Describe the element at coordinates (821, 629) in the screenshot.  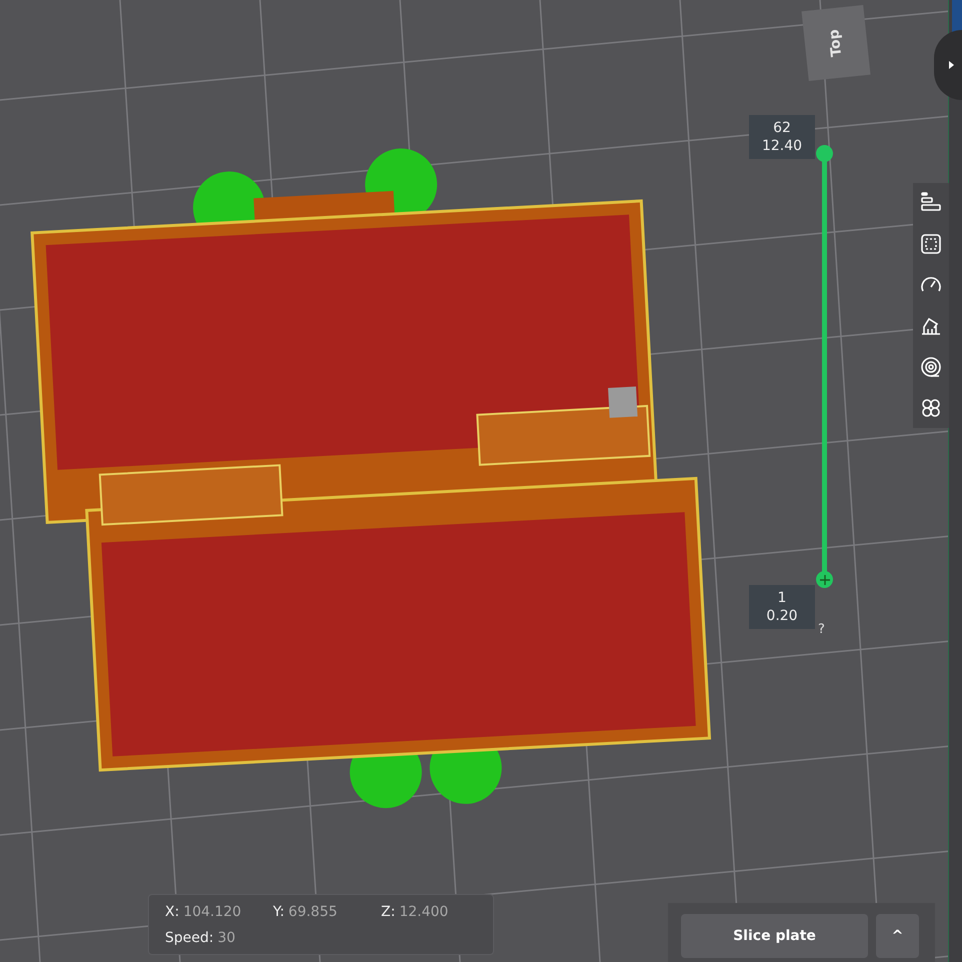
I see `help-button: ?` at that location.